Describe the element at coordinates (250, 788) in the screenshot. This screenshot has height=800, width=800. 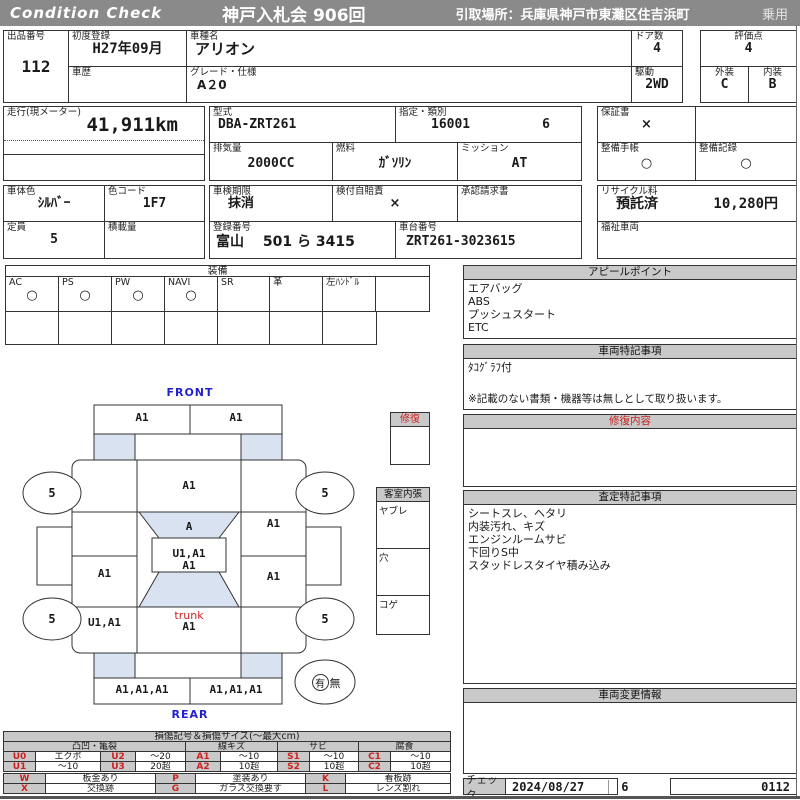
I see `legend-desc: ガラス交換要す` at that location.